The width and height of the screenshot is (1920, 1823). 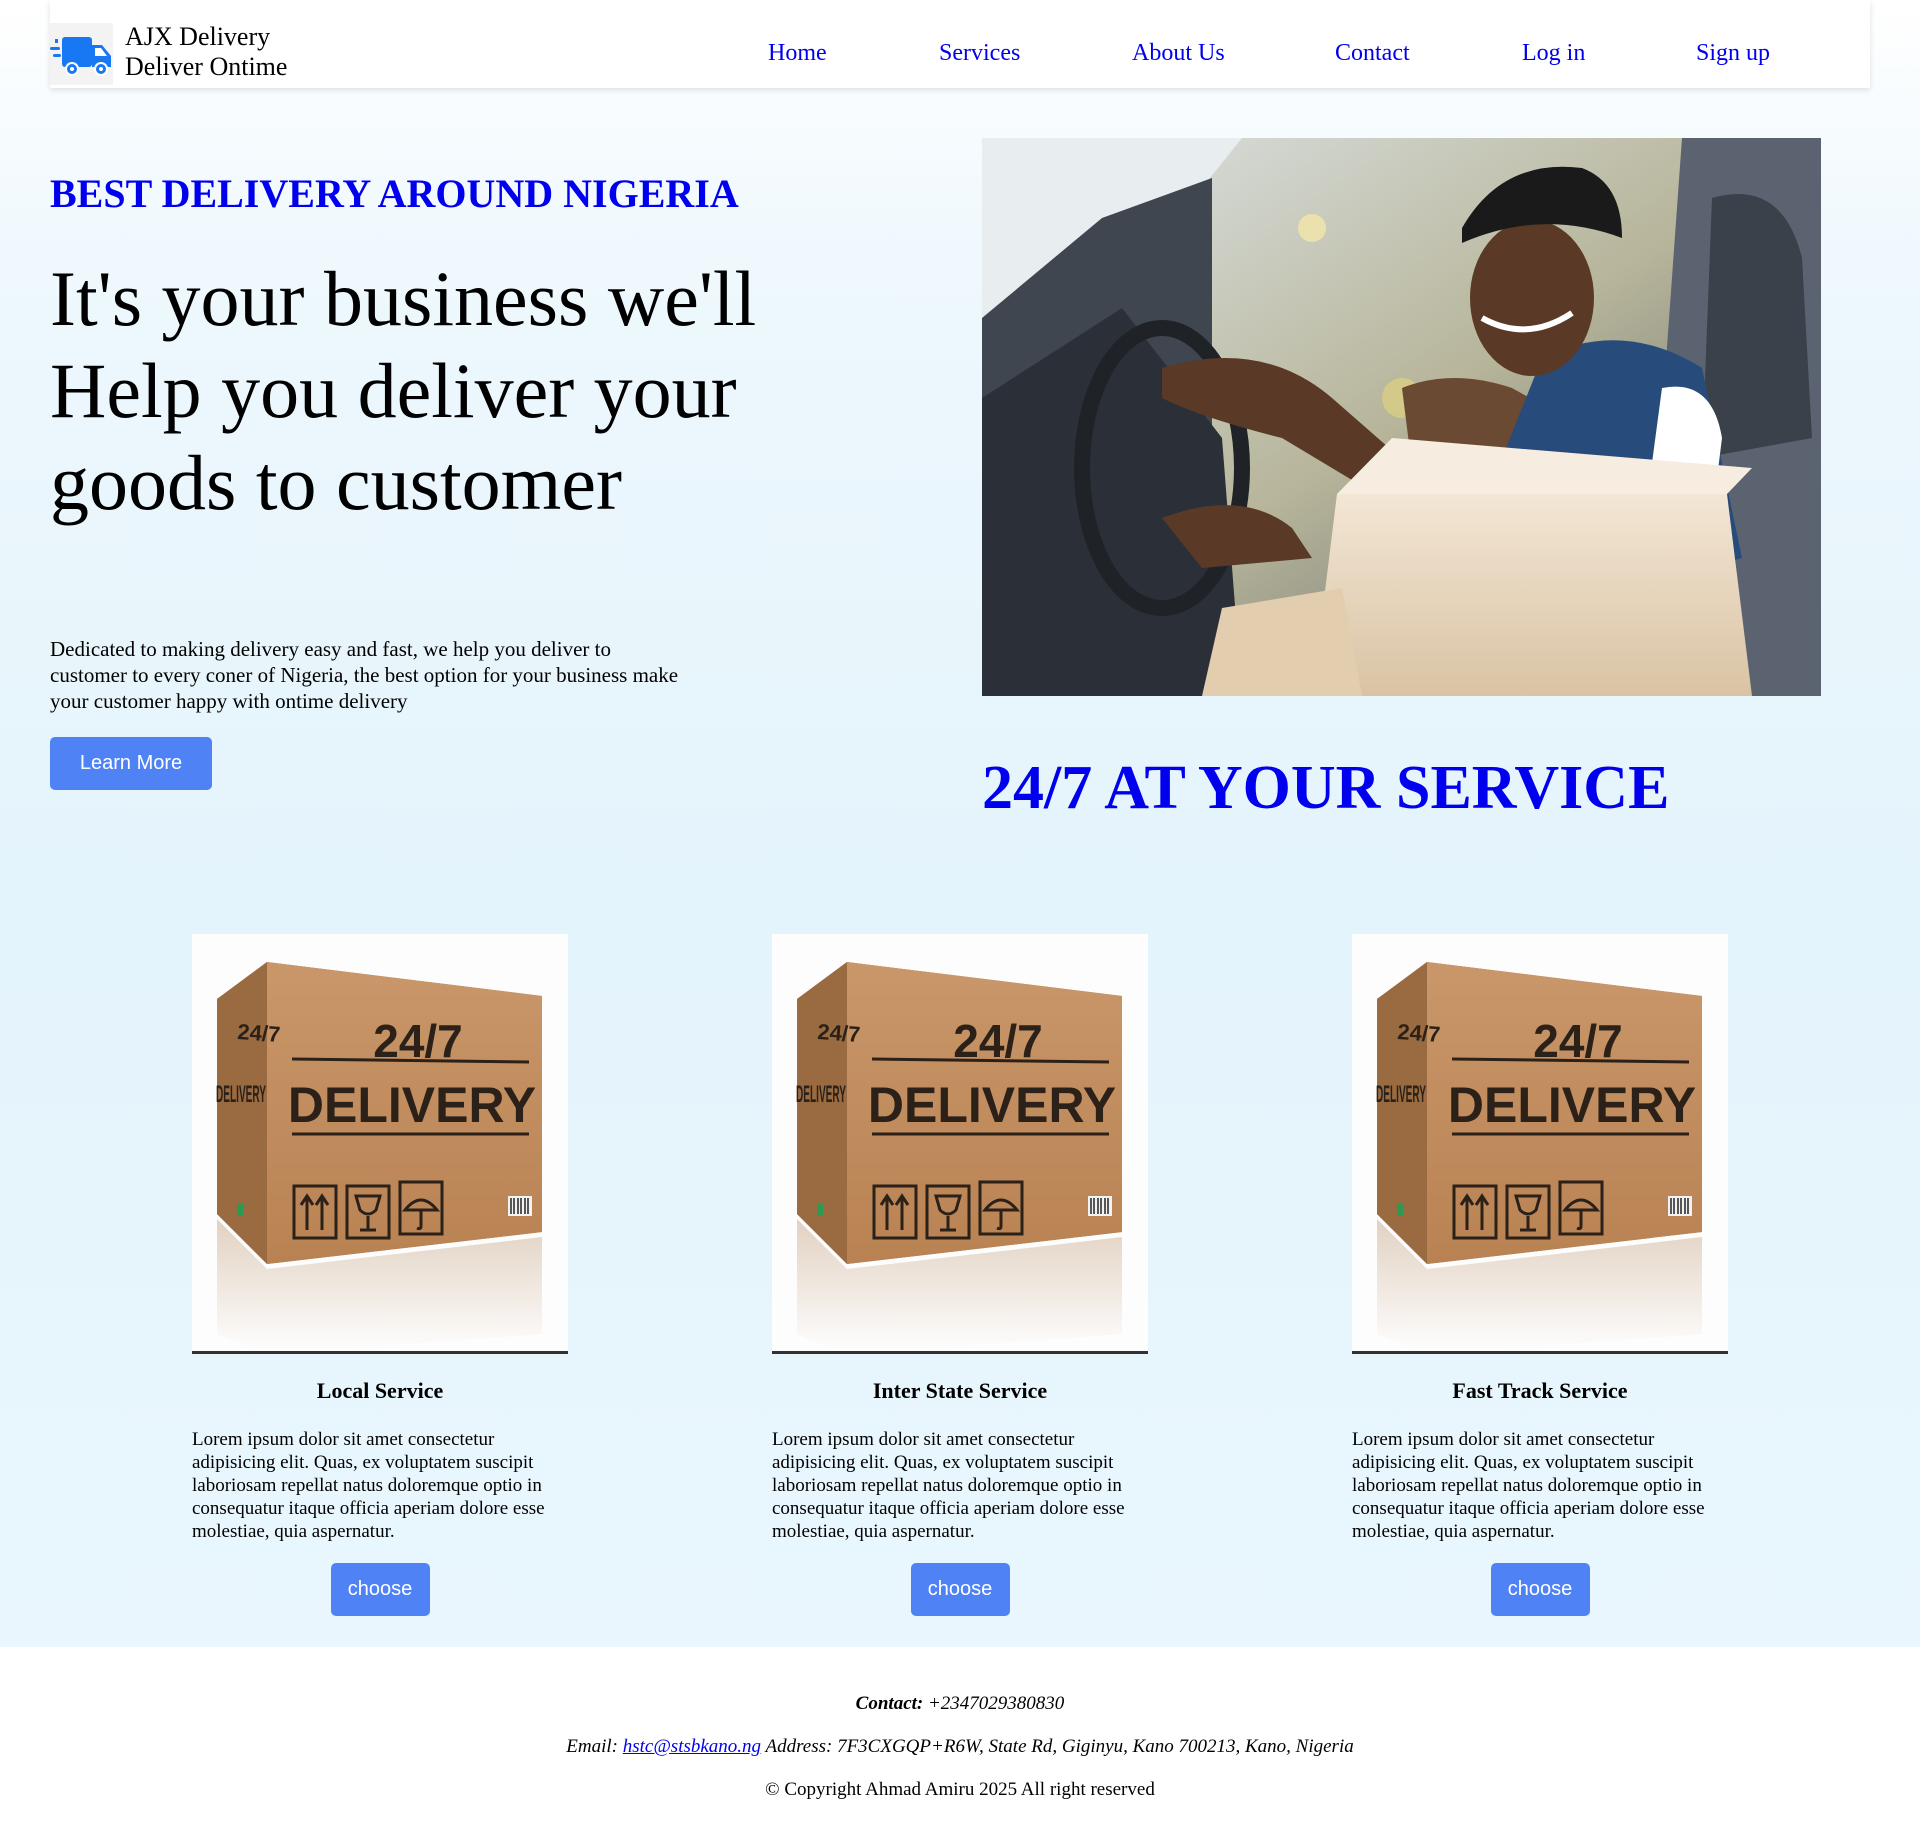 I want to click on brand-name: AJX Delivery, so click(x=198, y=36).